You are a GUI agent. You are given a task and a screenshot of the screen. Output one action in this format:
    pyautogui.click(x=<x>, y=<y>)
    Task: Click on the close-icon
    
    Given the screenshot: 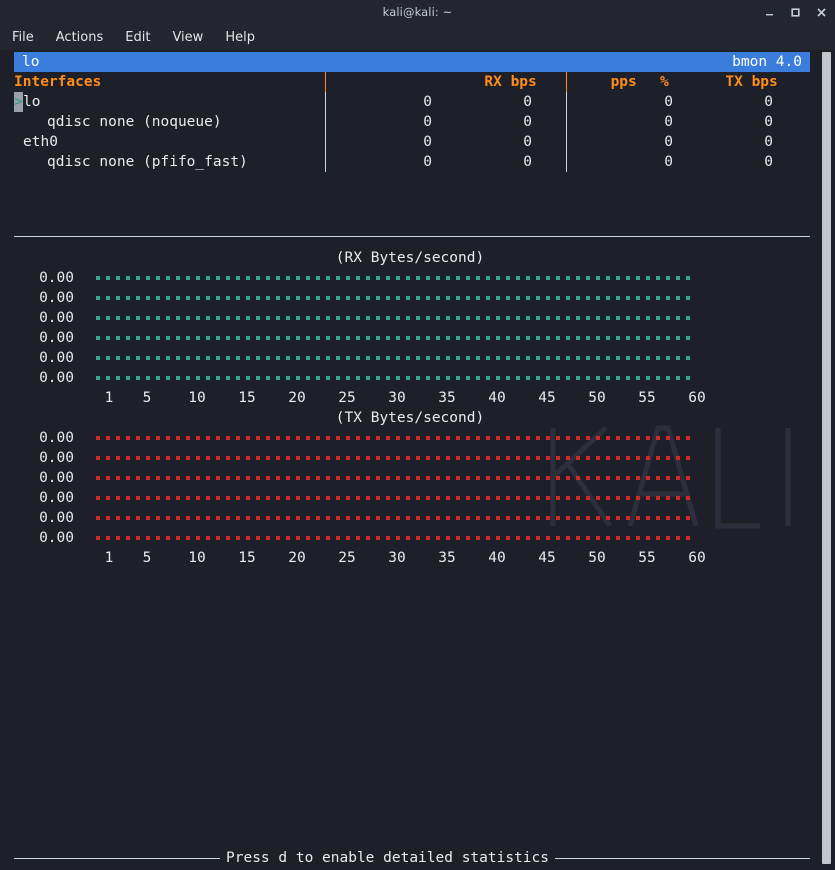 What is the action you would take?
    pyautogui.click(x=821, y=12)
    